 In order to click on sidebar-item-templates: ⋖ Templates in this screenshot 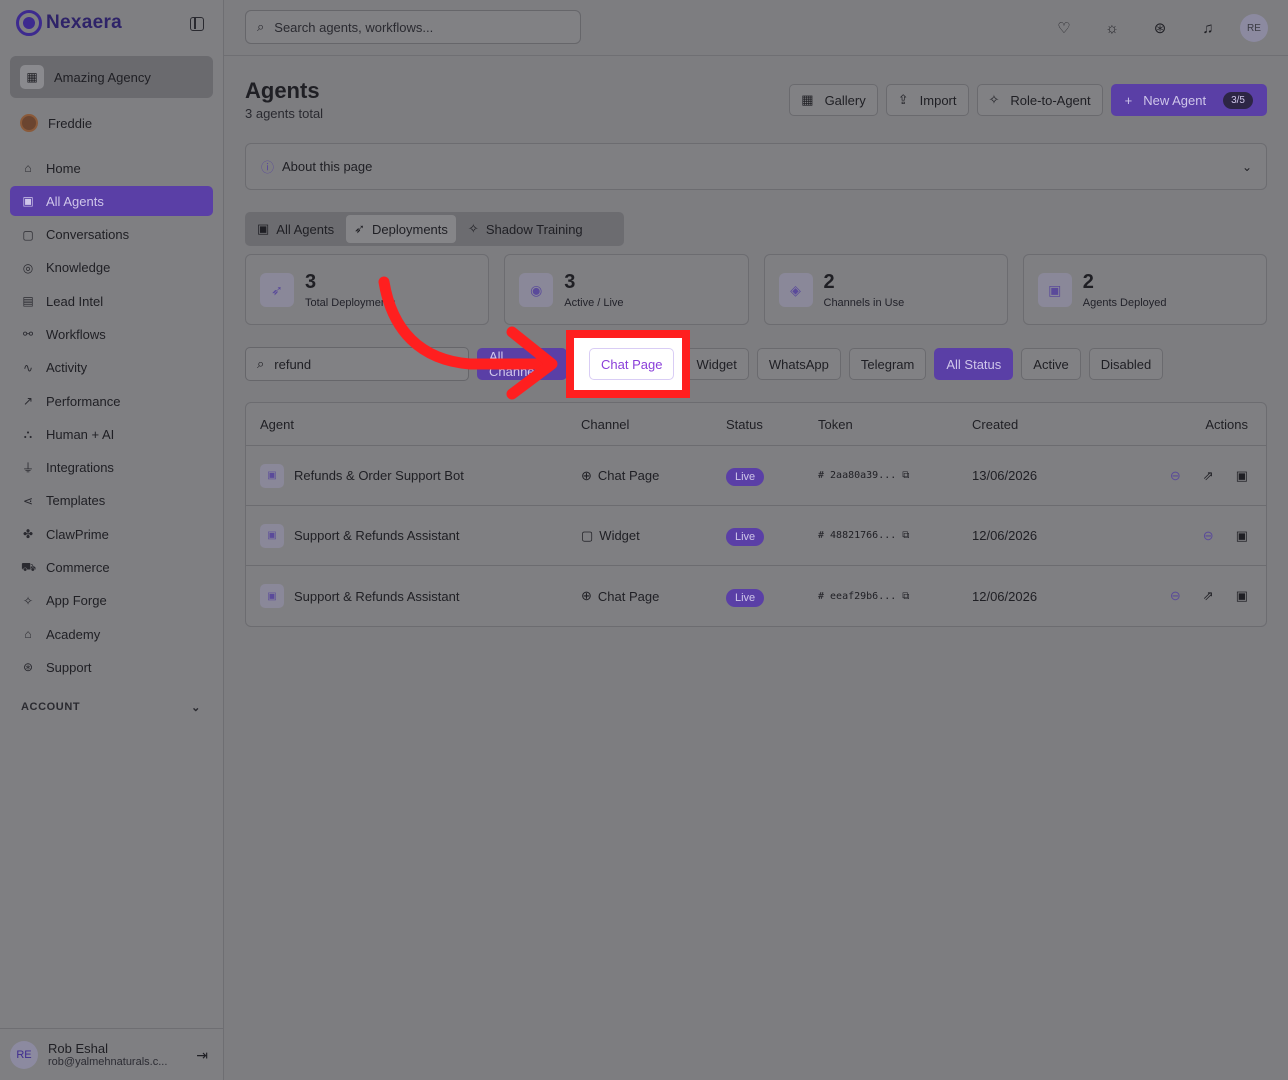, I will do `click(111, 501)`.